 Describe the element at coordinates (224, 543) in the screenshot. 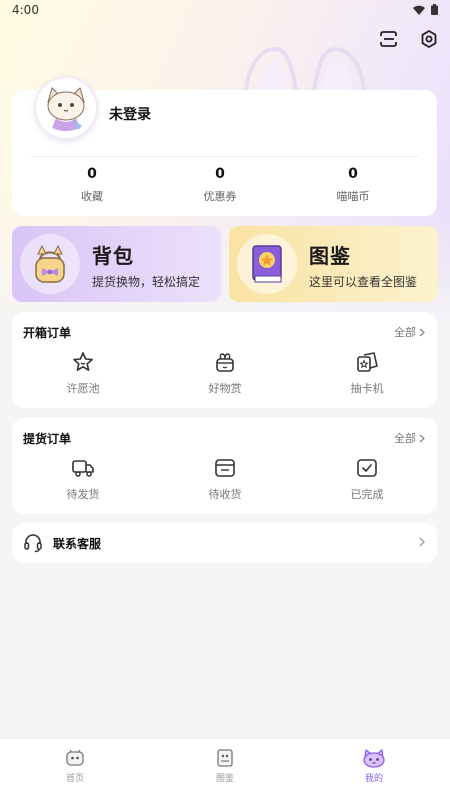

I see `customer-service-row: 联系客服` at that location.